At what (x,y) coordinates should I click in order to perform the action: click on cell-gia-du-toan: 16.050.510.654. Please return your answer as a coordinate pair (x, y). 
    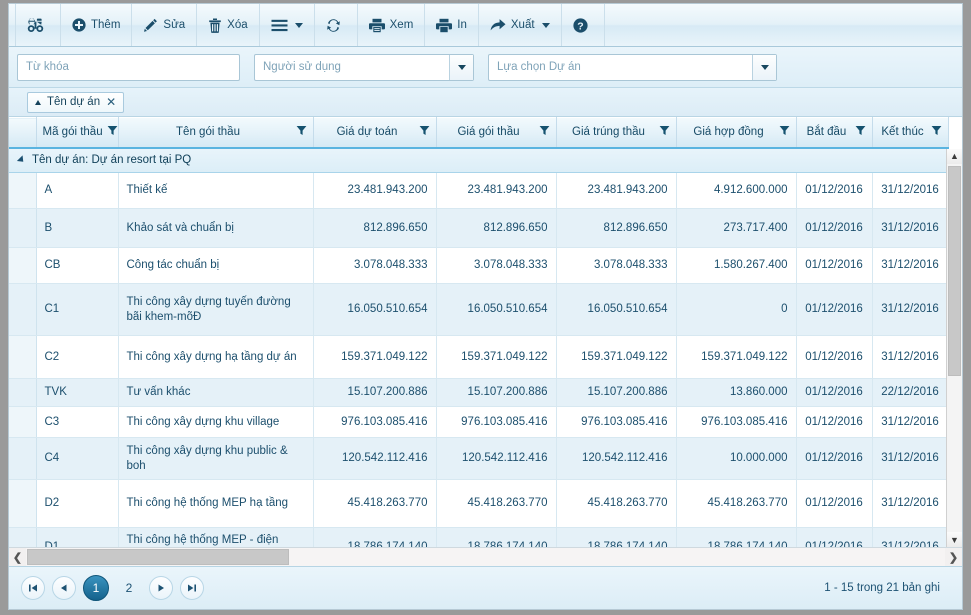
    Looking at the image, I should click on (375, 309).